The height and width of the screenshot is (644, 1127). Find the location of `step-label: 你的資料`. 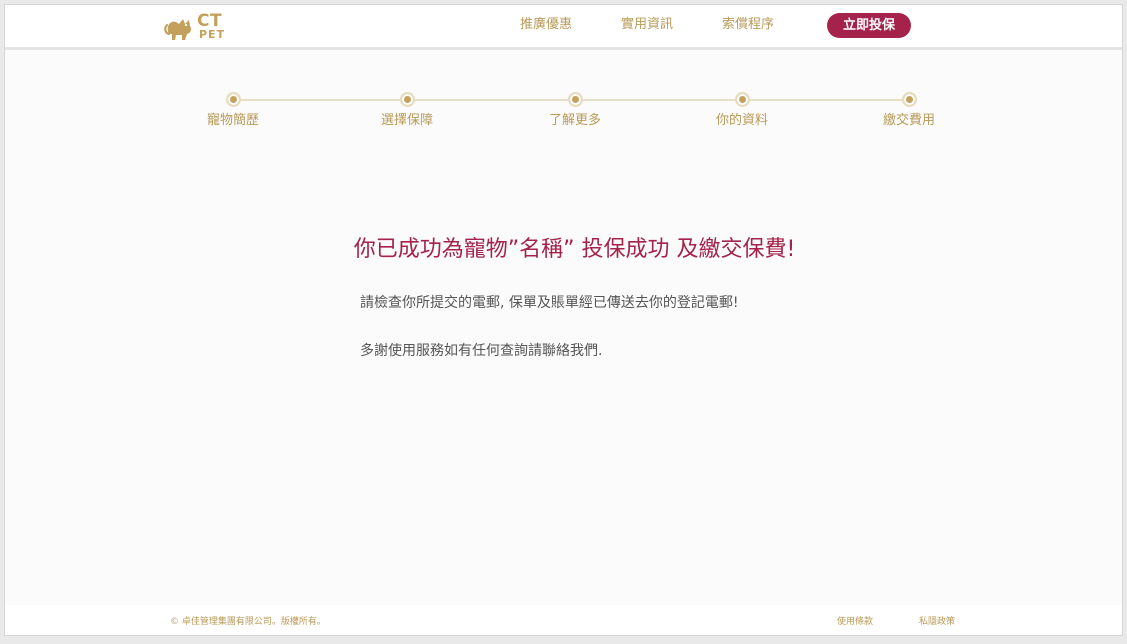

step-label: 你的資料 is located at coordinates (741, 120).